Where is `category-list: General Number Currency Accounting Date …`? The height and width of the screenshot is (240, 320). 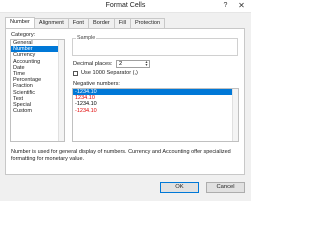
category-list: General Number Currency Accounting Date … is located at coordinates (37, 90).